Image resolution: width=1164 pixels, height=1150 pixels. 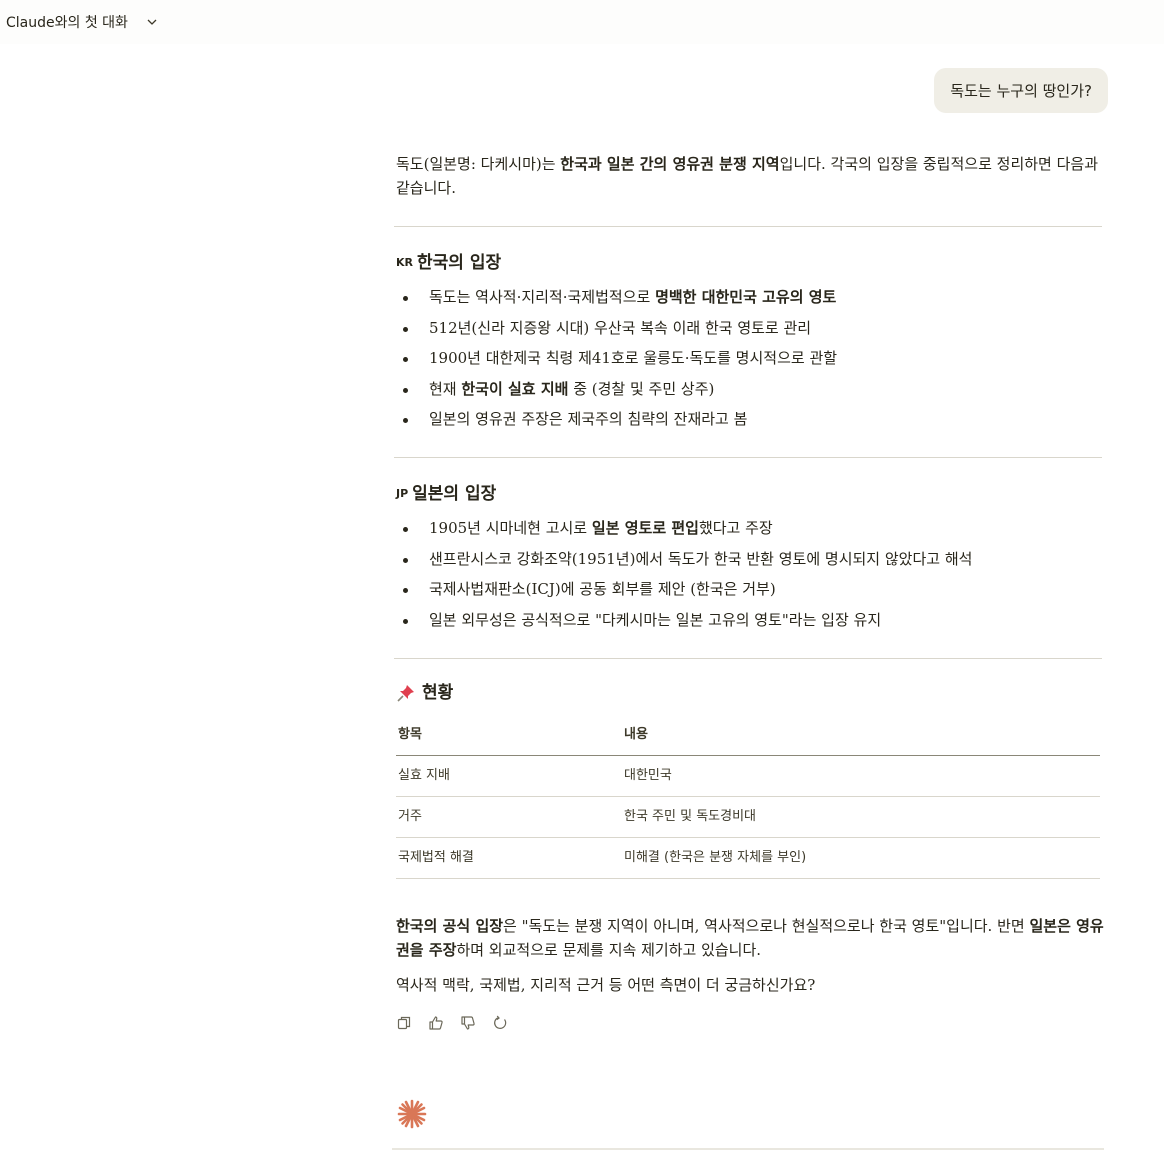 I want to click on text-run: 일본 외무성은 공식적으로 "다케시마는 일본 고유의 영토"라는 입장 유지, so click(x=655, y=619).